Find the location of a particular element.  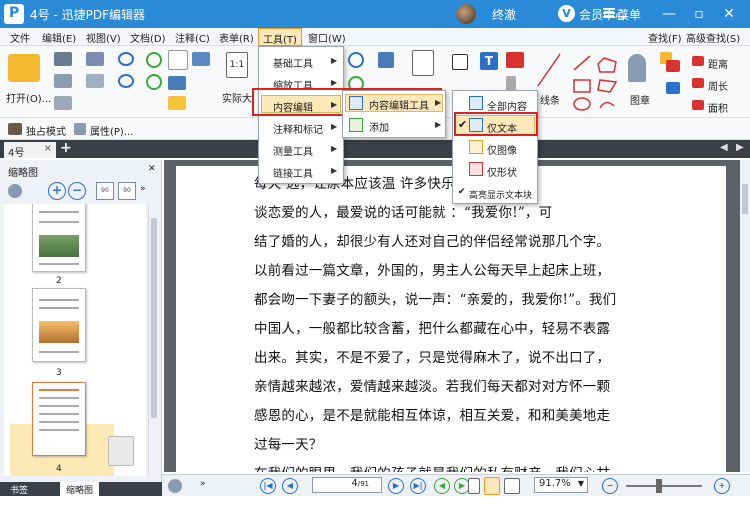

text-t-icon: T is located at coordinates (489, 61).